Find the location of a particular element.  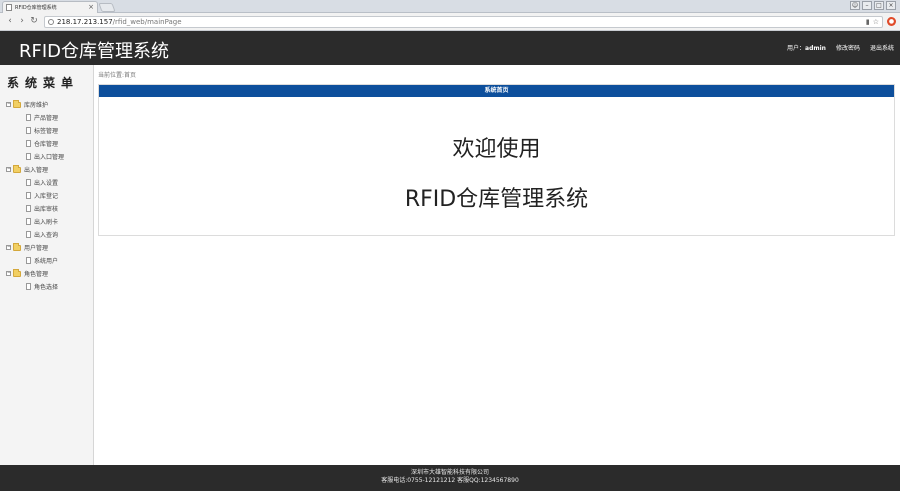

menu-group-inout: − 出入管理 is located at coordinates (46, 169).